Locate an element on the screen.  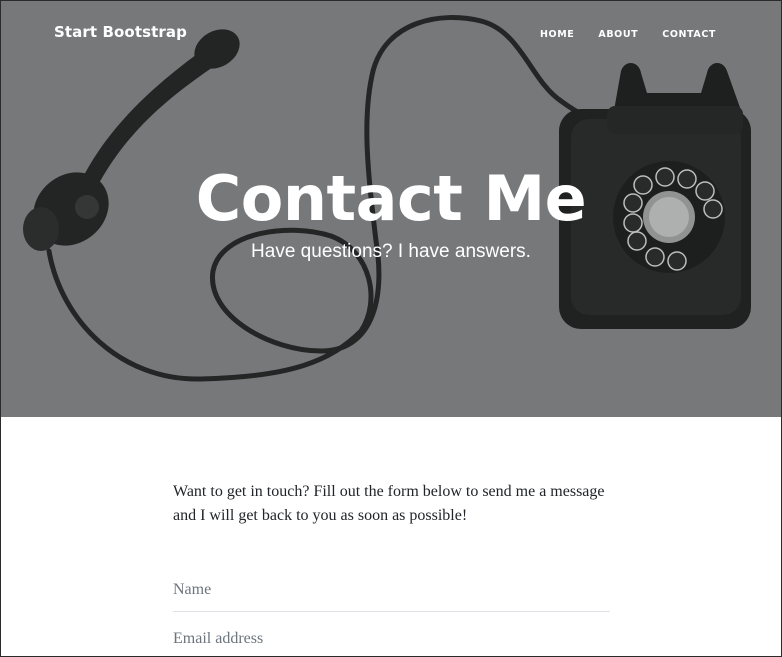
email-input is located at coordinates (391, 643).